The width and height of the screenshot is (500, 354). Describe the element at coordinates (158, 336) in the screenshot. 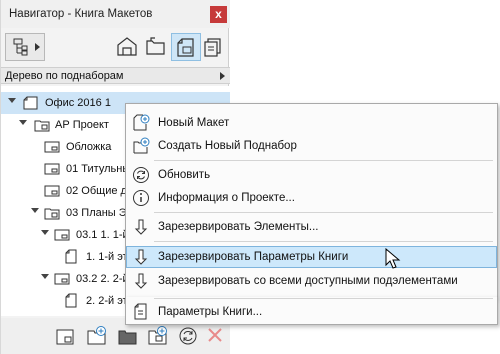

I see `clone-folder-icon` at that location.